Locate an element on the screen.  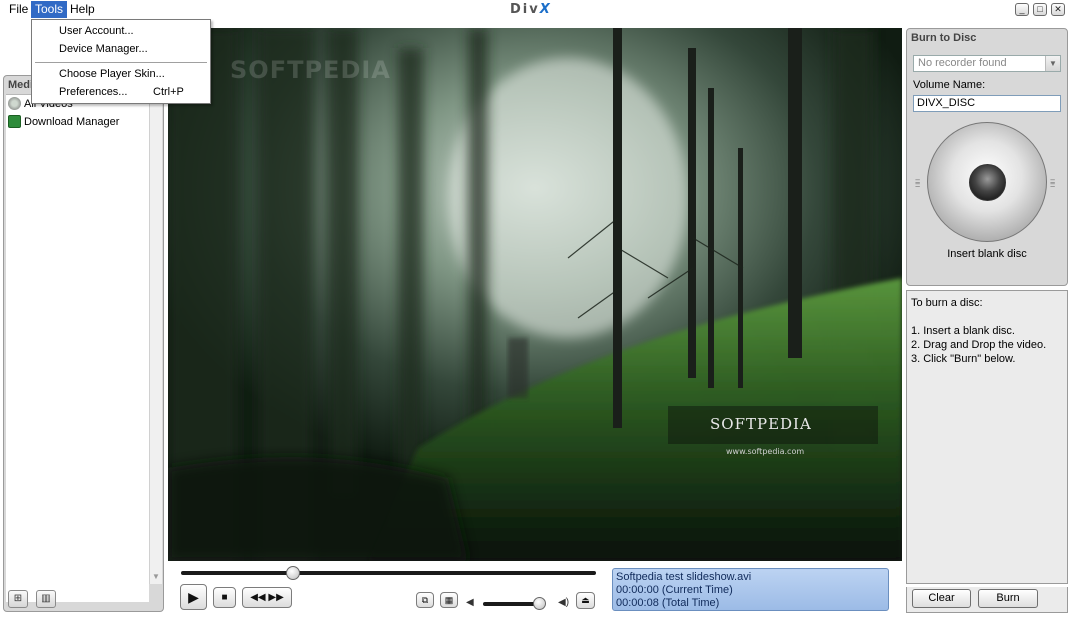
burn-button: Burn is located at coordinates (1008, 598).